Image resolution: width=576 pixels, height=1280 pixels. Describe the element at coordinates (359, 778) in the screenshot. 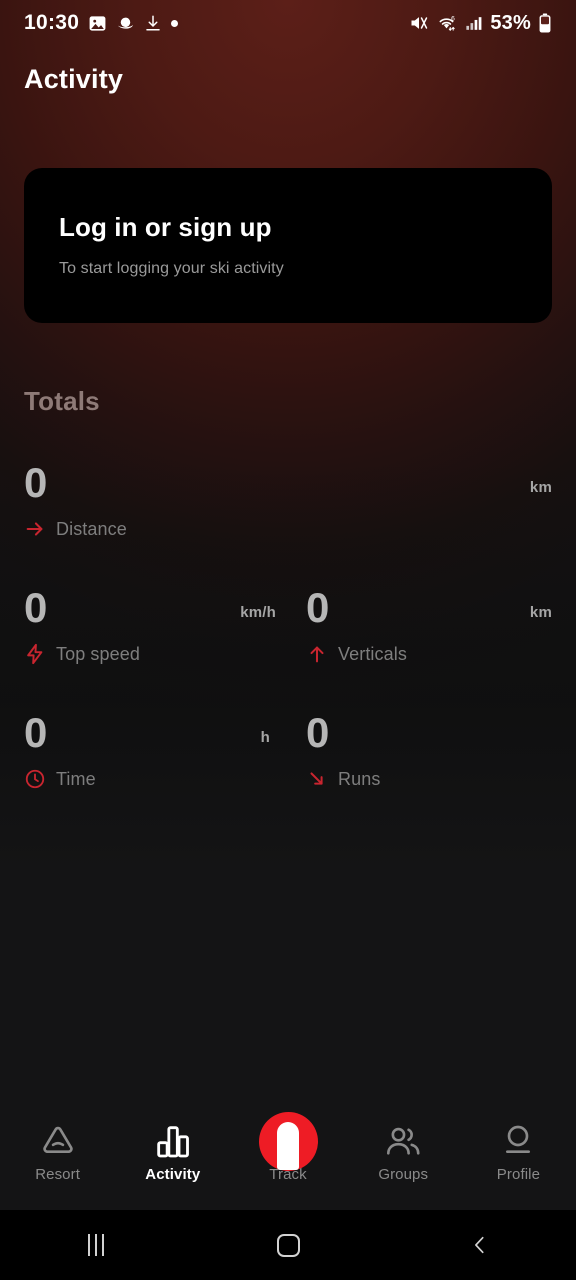

I see `stat-label: Runs` at that location.